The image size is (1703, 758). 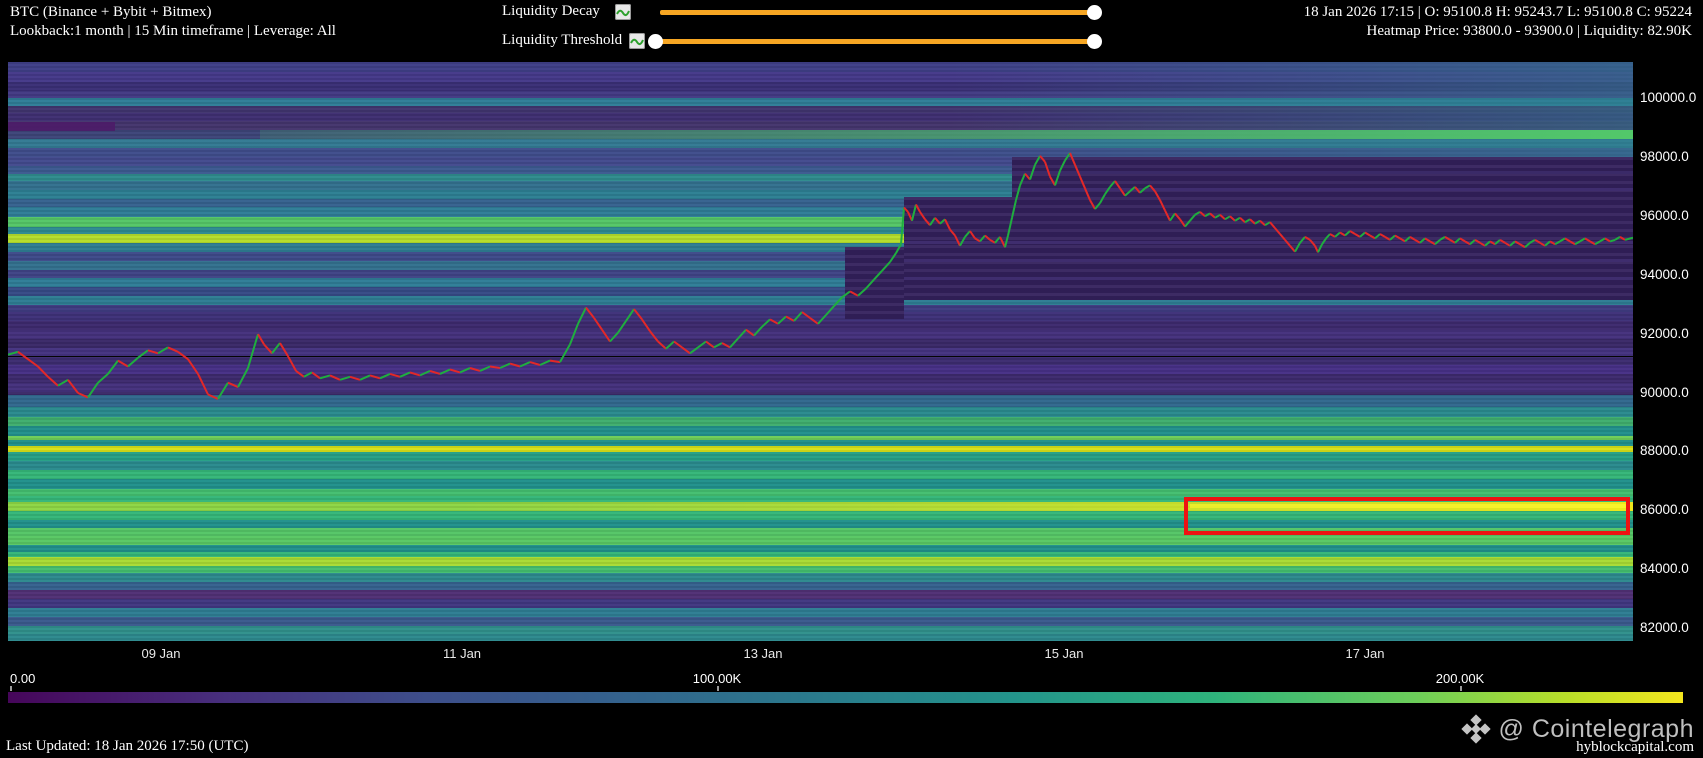 I want to click on colorbar-label: 100.00K, so click(x=717, y=678).